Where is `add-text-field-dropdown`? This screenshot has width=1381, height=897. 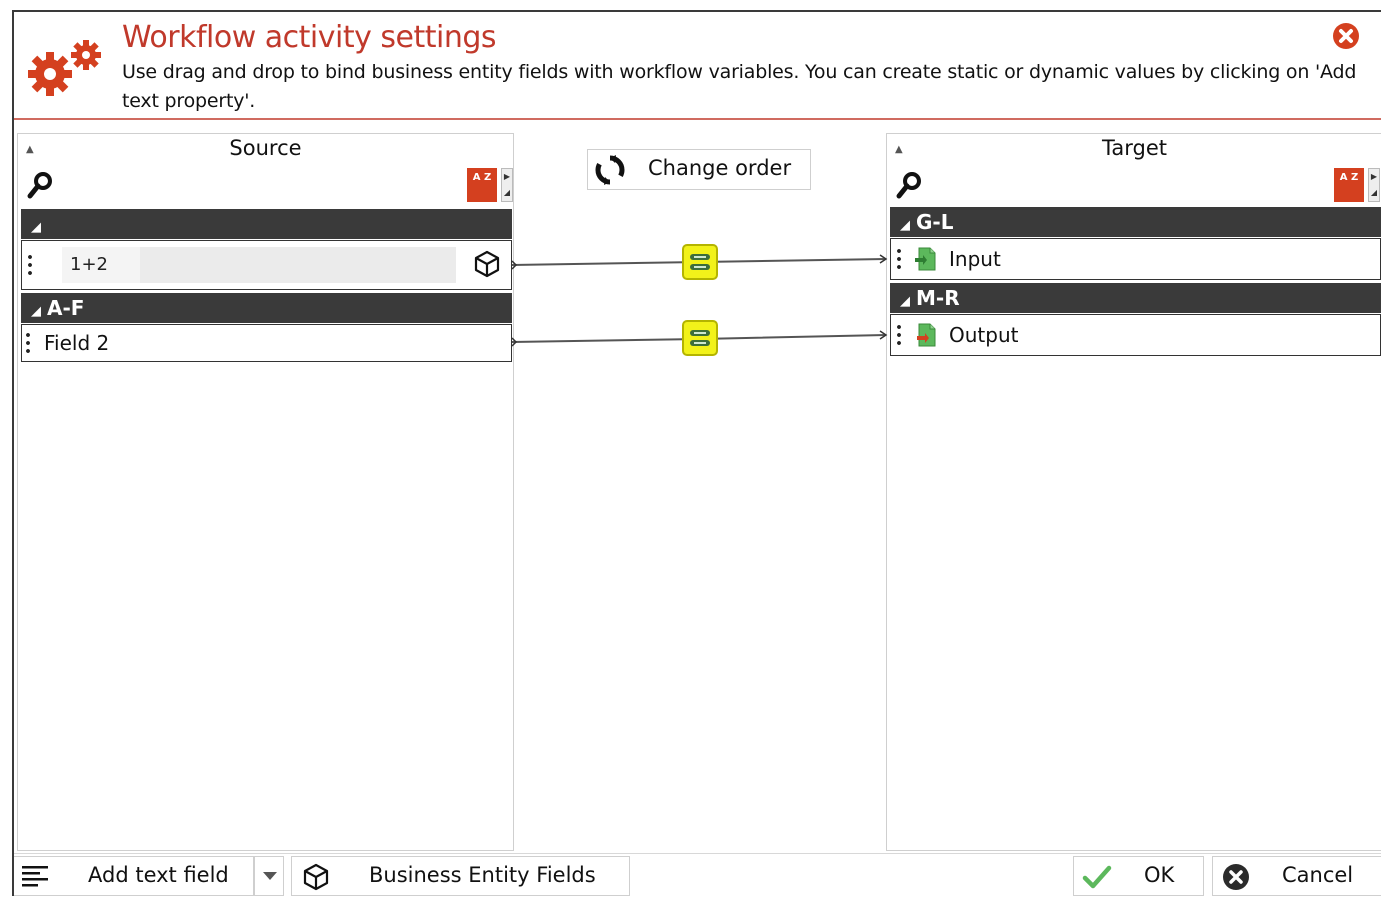 add-text-field-dropdown is located at coordinates (269, 876).